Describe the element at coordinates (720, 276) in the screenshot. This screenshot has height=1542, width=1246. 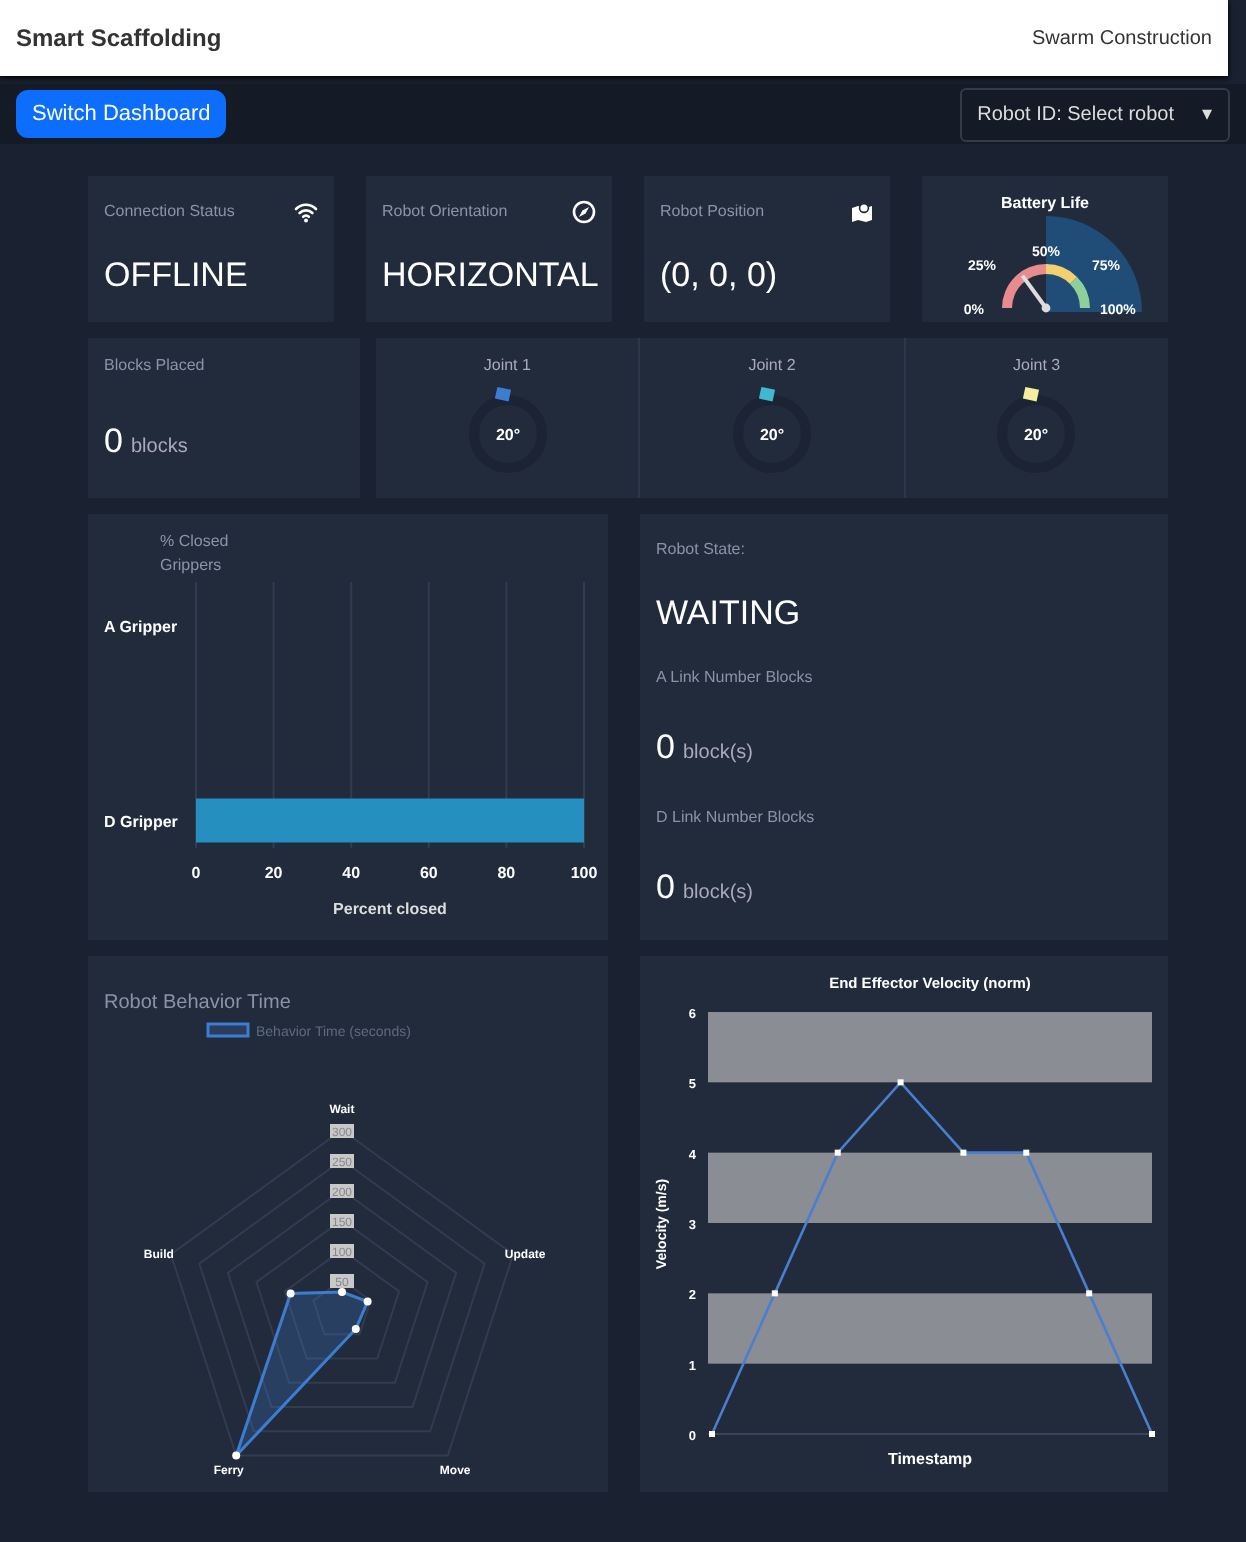
I see `card-value: (0, 0, 0)` at that location.